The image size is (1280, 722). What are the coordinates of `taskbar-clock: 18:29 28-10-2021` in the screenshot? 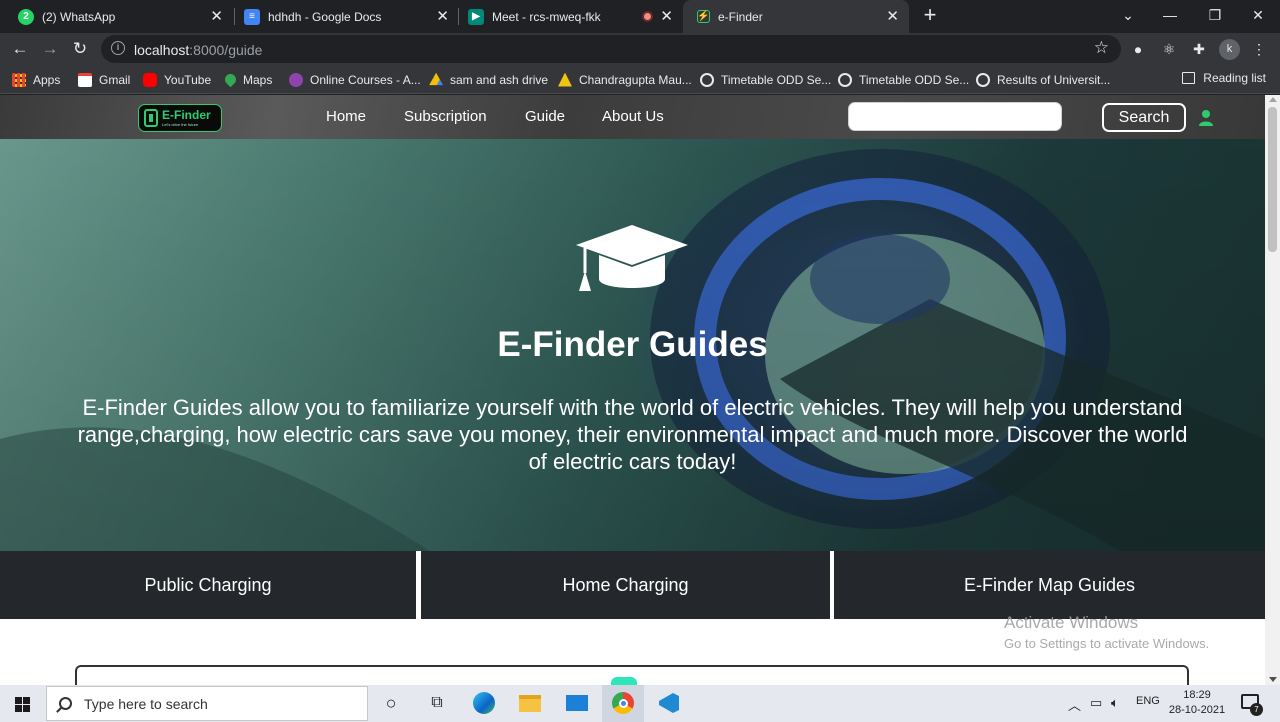 It's located at (1197, 703).